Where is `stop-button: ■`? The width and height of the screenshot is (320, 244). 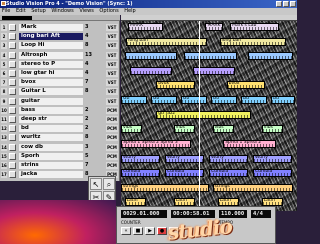
stop-button: ■ is located at coordinates (138, 231).